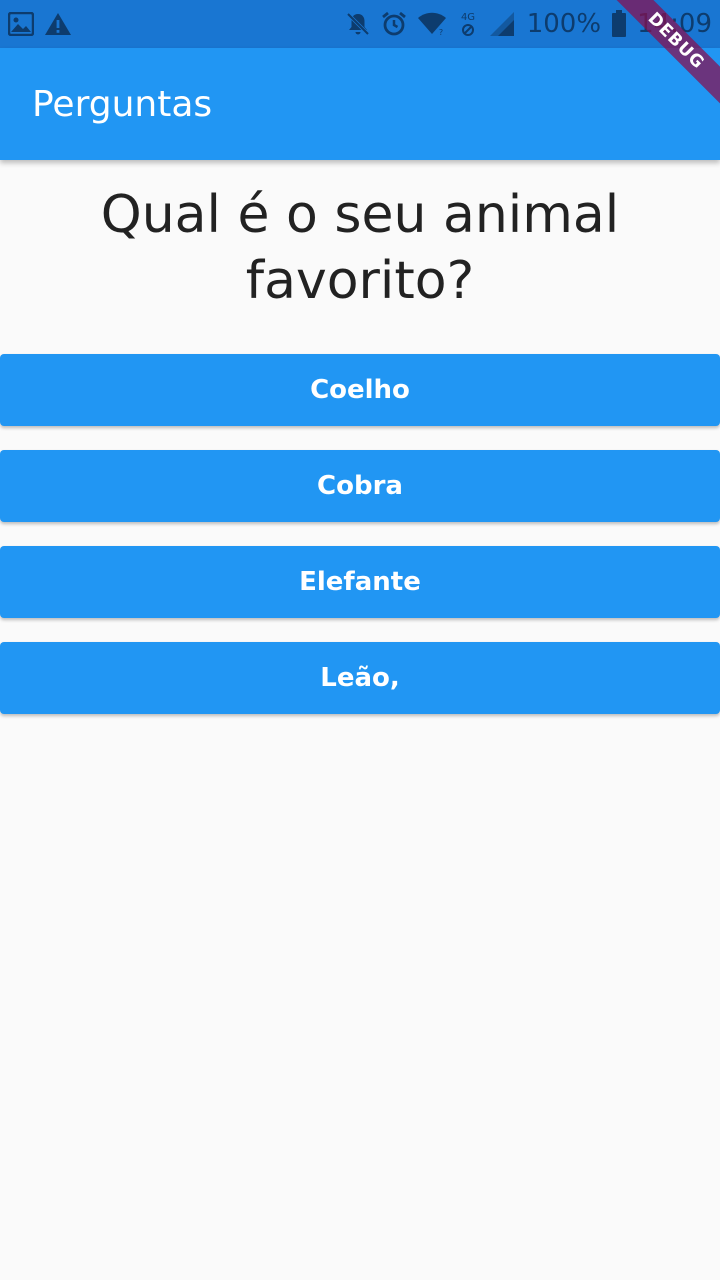 The image size is (720, 1280). What do you see at coordinates (432, 24) in the screenshot?
I see `wifi-icon: ?` at bounding box center [432, 24].